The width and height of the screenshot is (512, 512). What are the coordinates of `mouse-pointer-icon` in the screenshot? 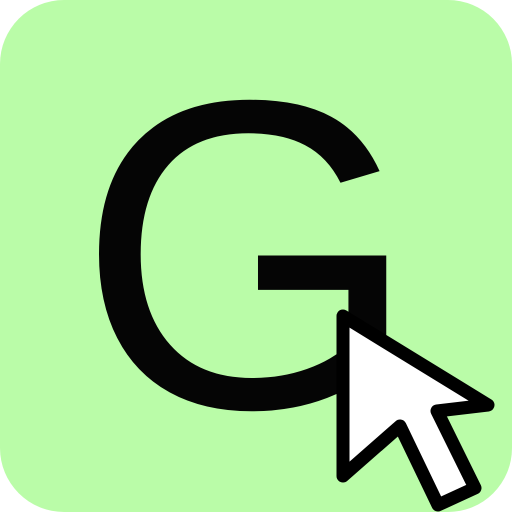 It's located at (415, 410).